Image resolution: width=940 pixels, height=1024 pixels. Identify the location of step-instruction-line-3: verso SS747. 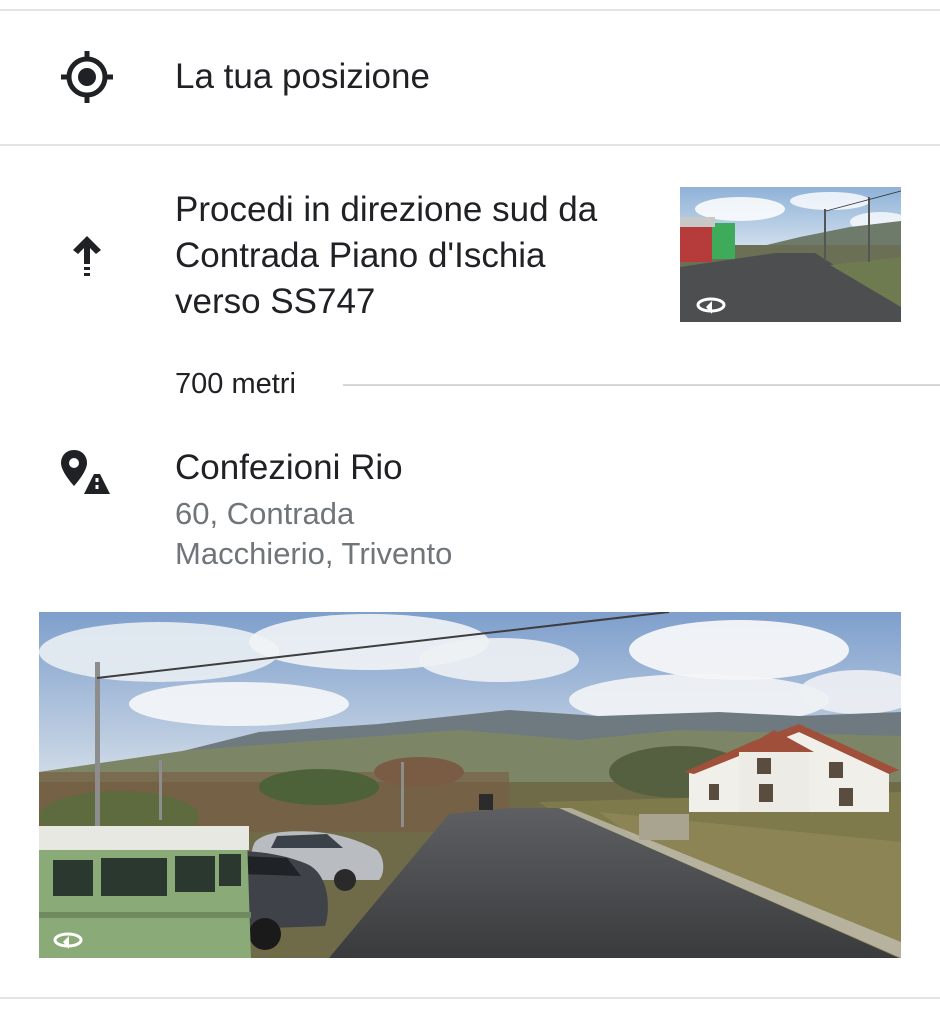
(275, 302).